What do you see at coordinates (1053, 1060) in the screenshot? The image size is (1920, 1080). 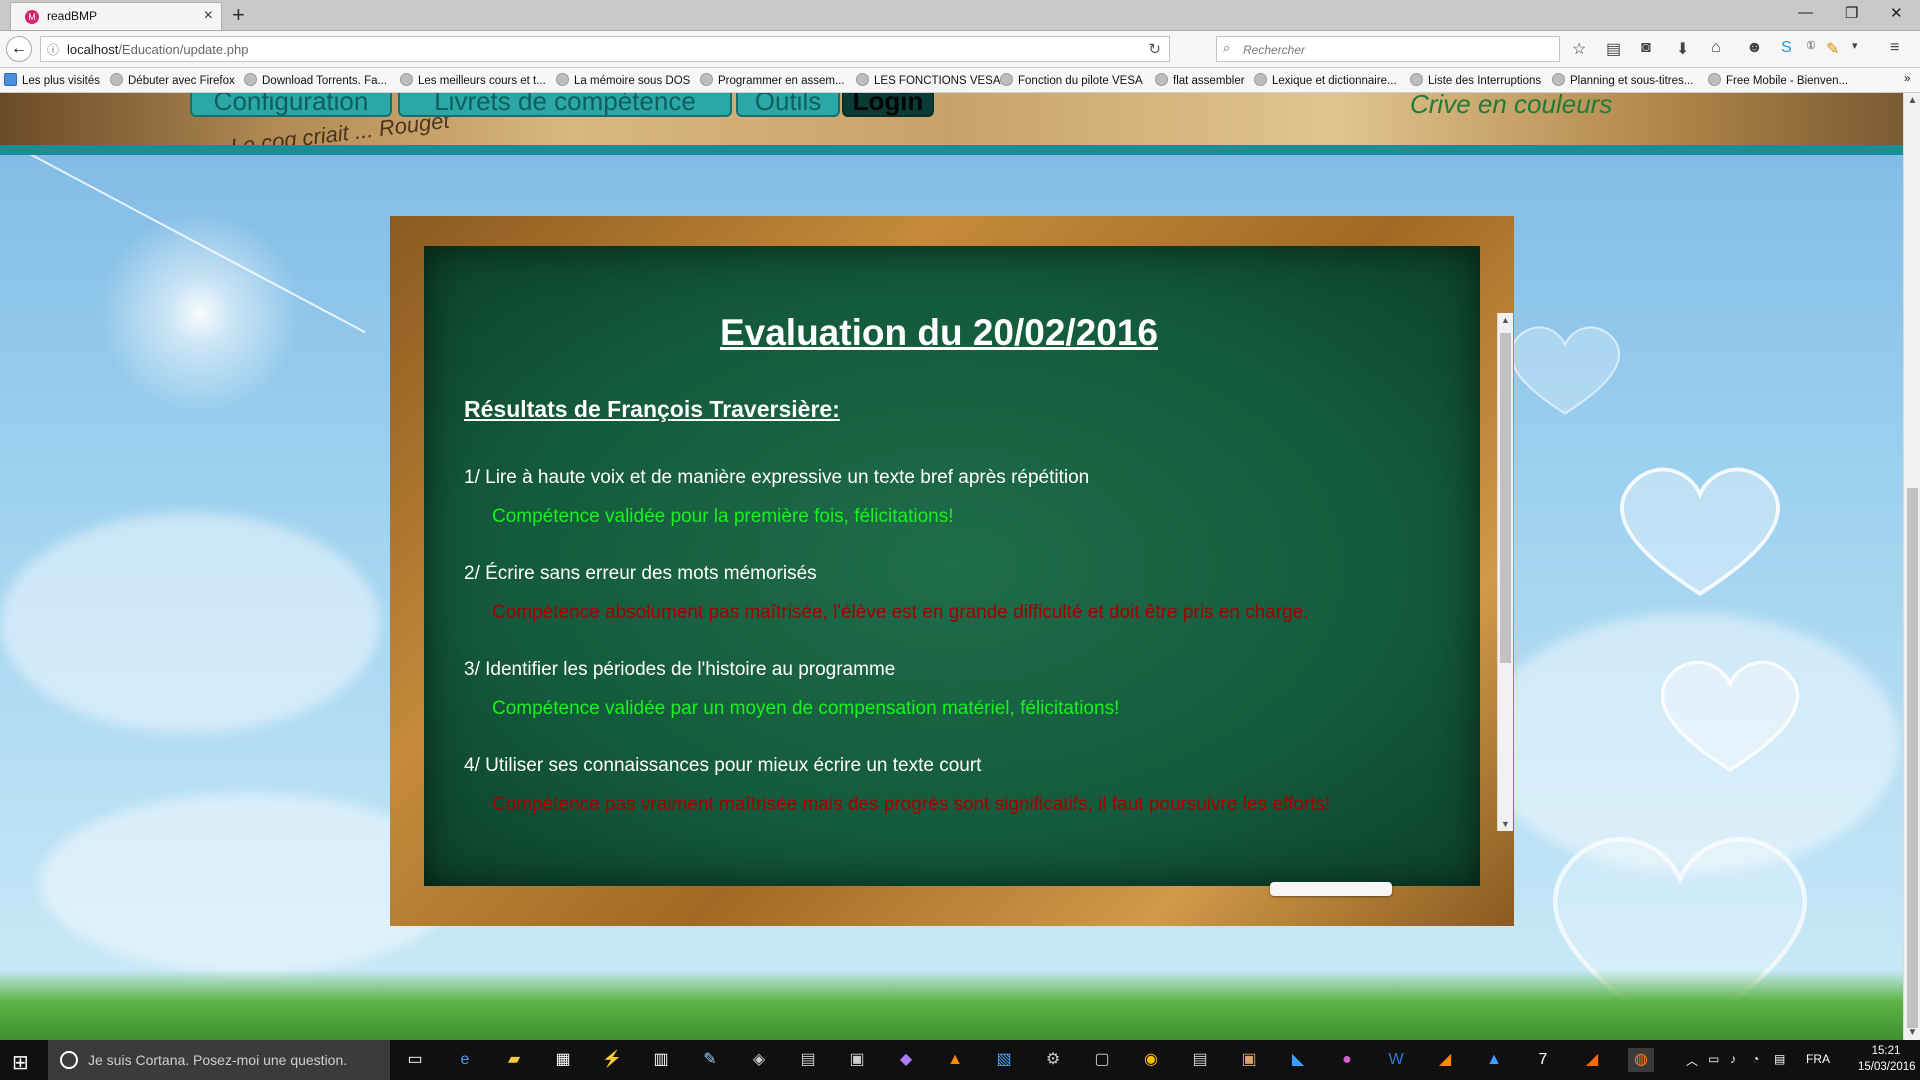 I see `app-icon: ⚙` at bounding box center [1053, 1060].